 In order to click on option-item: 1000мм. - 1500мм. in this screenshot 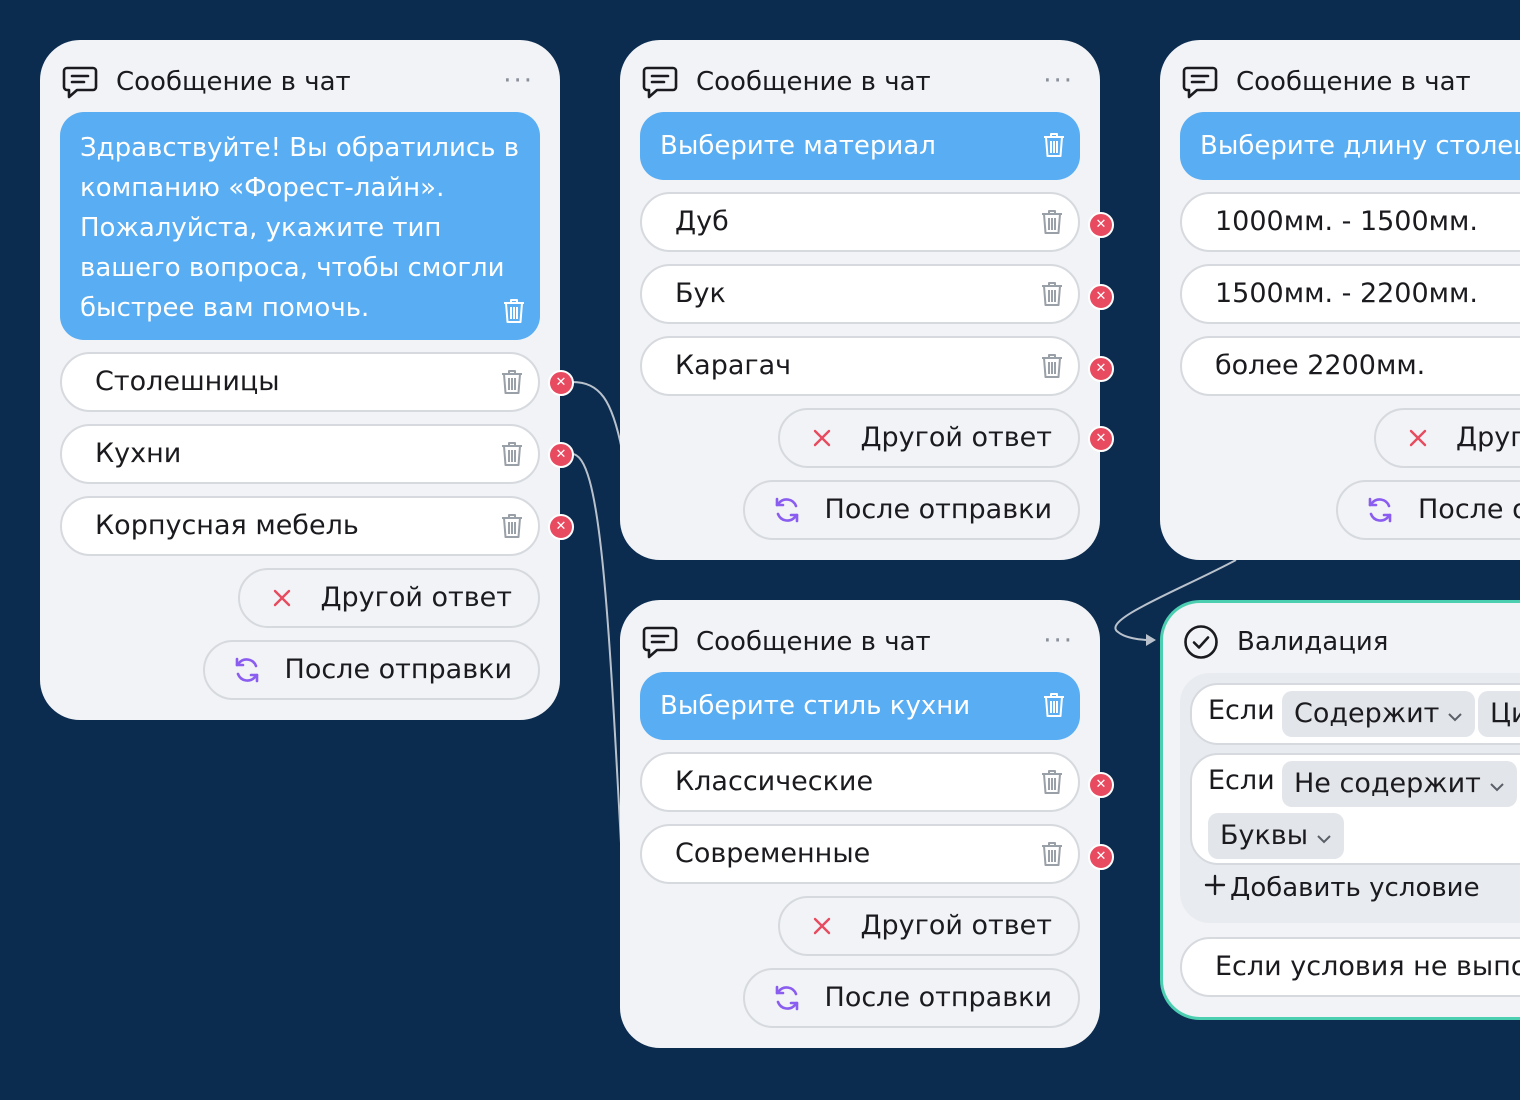, I will do `click(1350, 222)`.